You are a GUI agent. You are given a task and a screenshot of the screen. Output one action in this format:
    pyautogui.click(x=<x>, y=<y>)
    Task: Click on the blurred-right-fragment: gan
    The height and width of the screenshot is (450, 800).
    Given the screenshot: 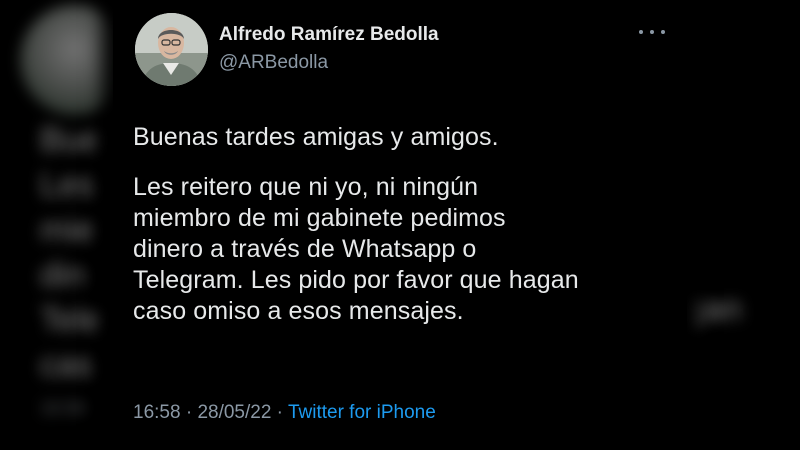 What is the action you would take?
    pyautogui.click(x=713, y=309)
    